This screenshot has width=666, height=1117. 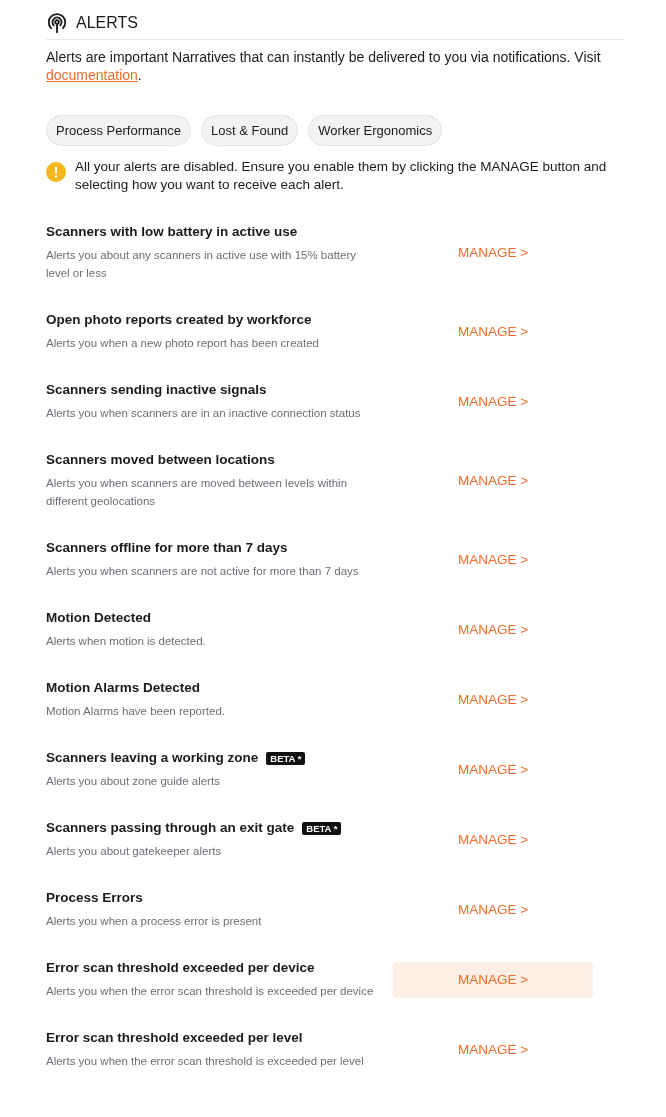 What do you see at coordinates (197, 492) in the screenshot?
I see `alert-description: Alerts you when scanners are moved between levels within different geolocations` at bounding box center [197, 492].